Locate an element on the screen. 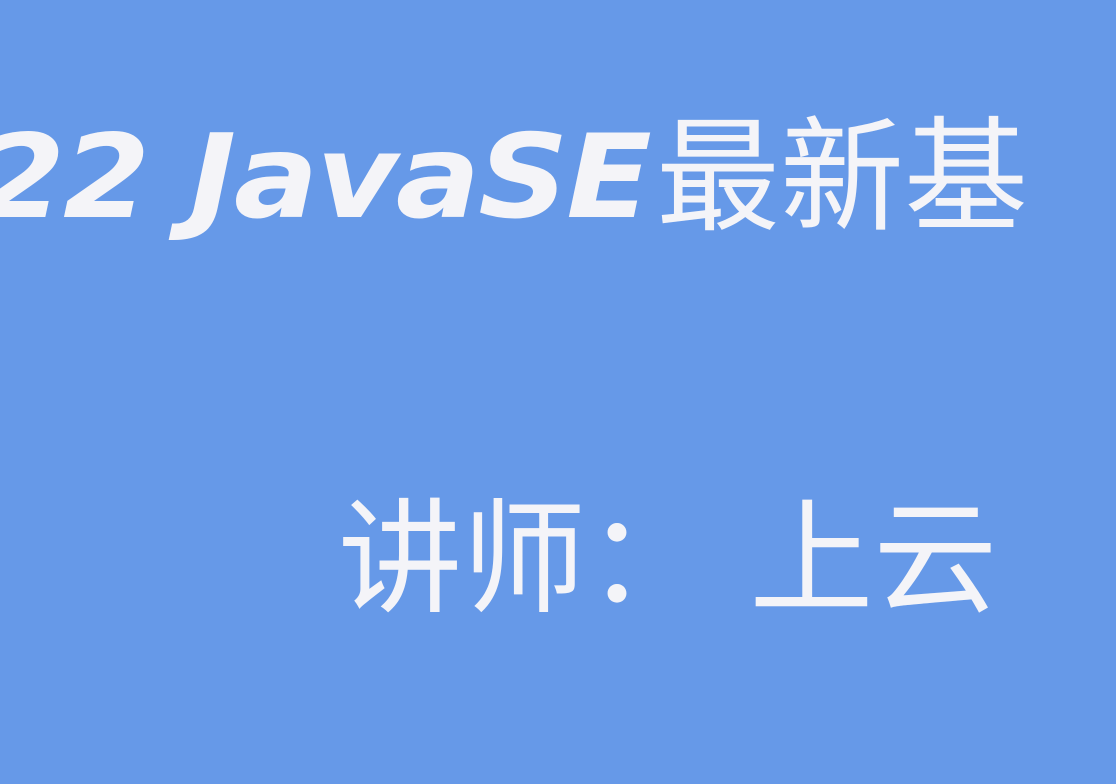 The width and height of the screenshot is (1116, 784). lecturer-label: 讲师： 上云 is located at coordinates (668, 560).